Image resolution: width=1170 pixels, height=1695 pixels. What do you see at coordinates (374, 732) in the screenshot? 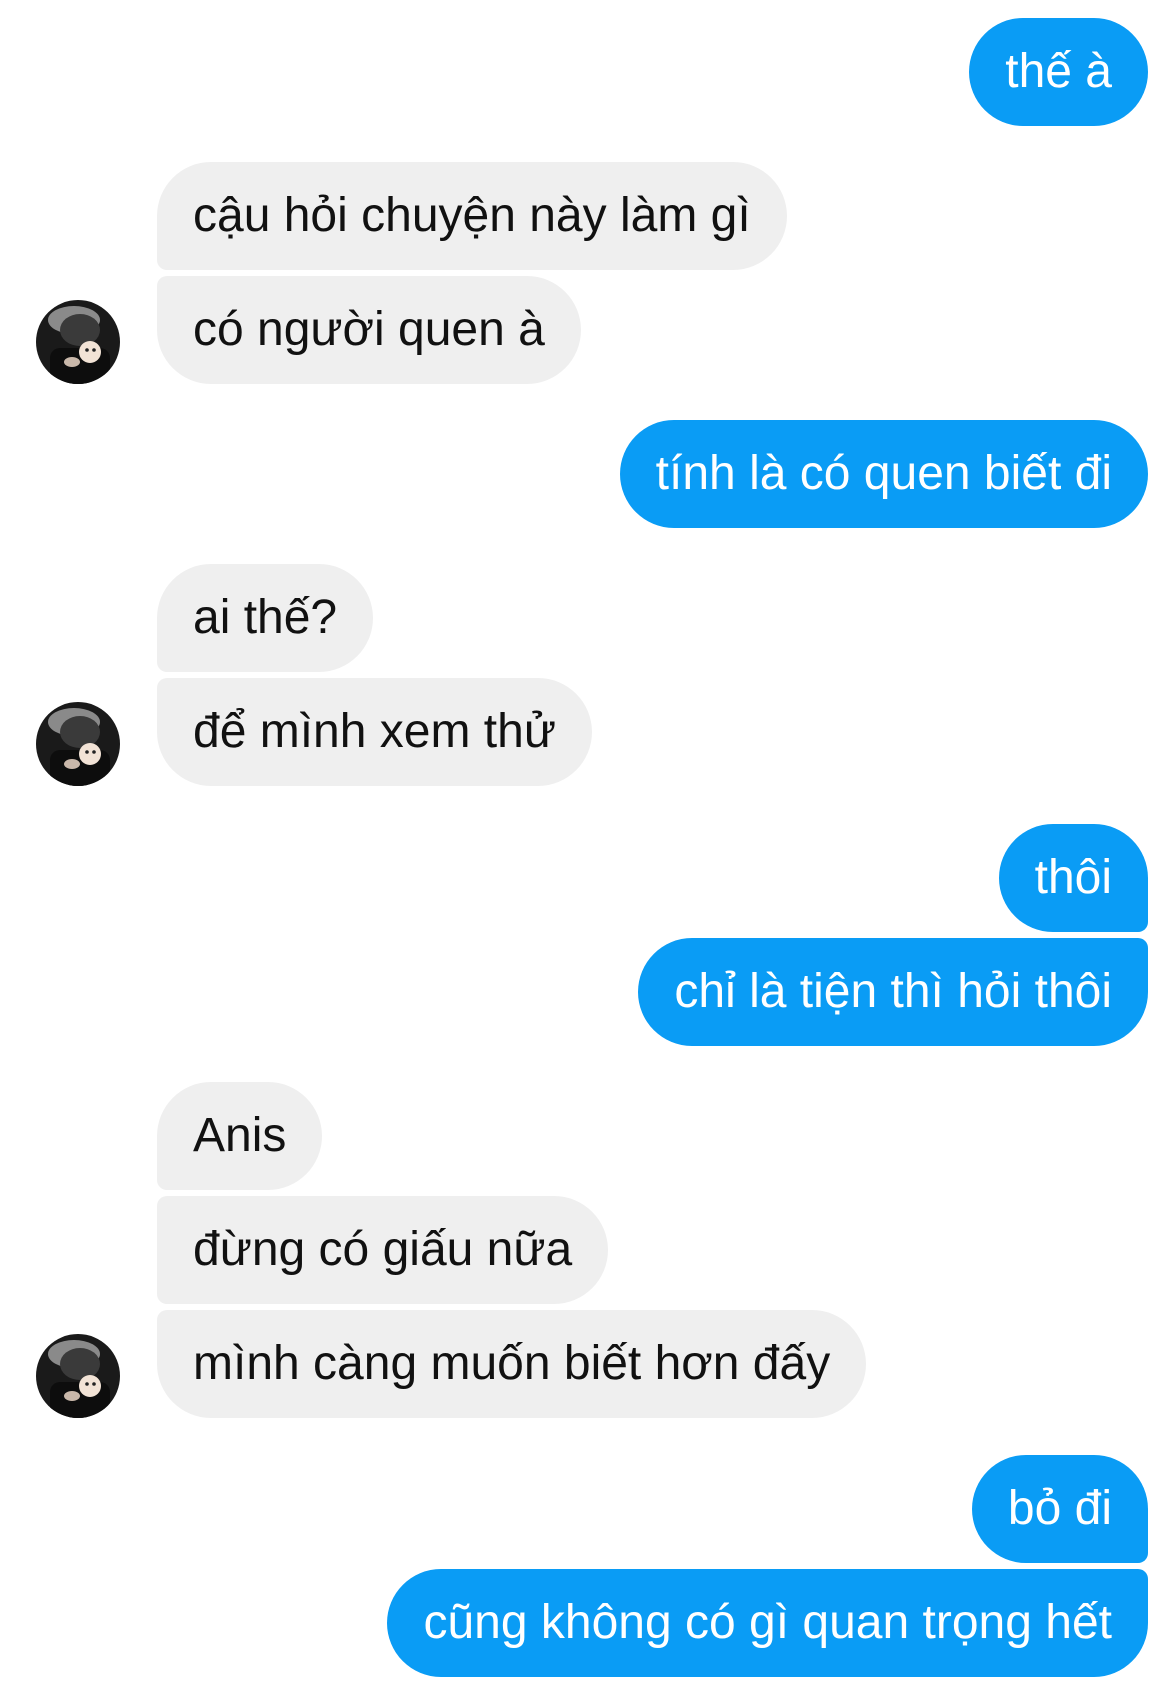
I see `incoming-message-bubble: để mình xem thử` at bounding box center [374, 732].